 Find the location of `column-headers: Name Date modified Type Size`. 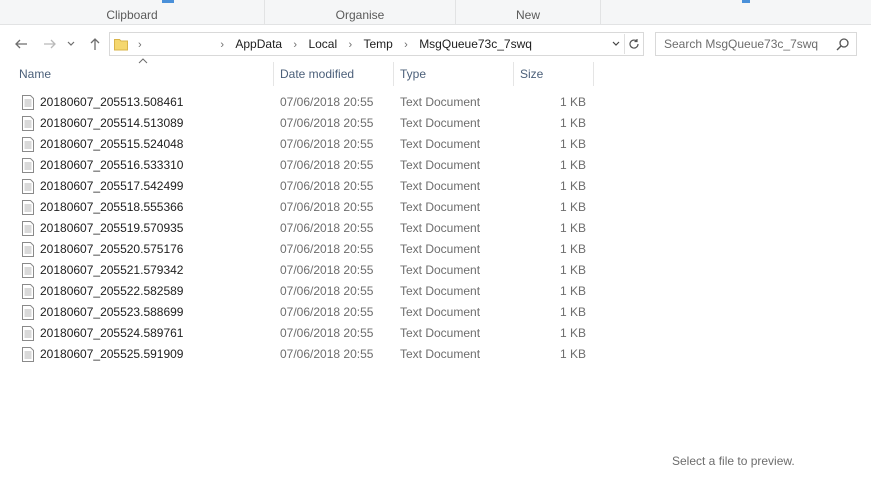

column-headers: Name Date modified Type Size is located at coordinates (300, 72).